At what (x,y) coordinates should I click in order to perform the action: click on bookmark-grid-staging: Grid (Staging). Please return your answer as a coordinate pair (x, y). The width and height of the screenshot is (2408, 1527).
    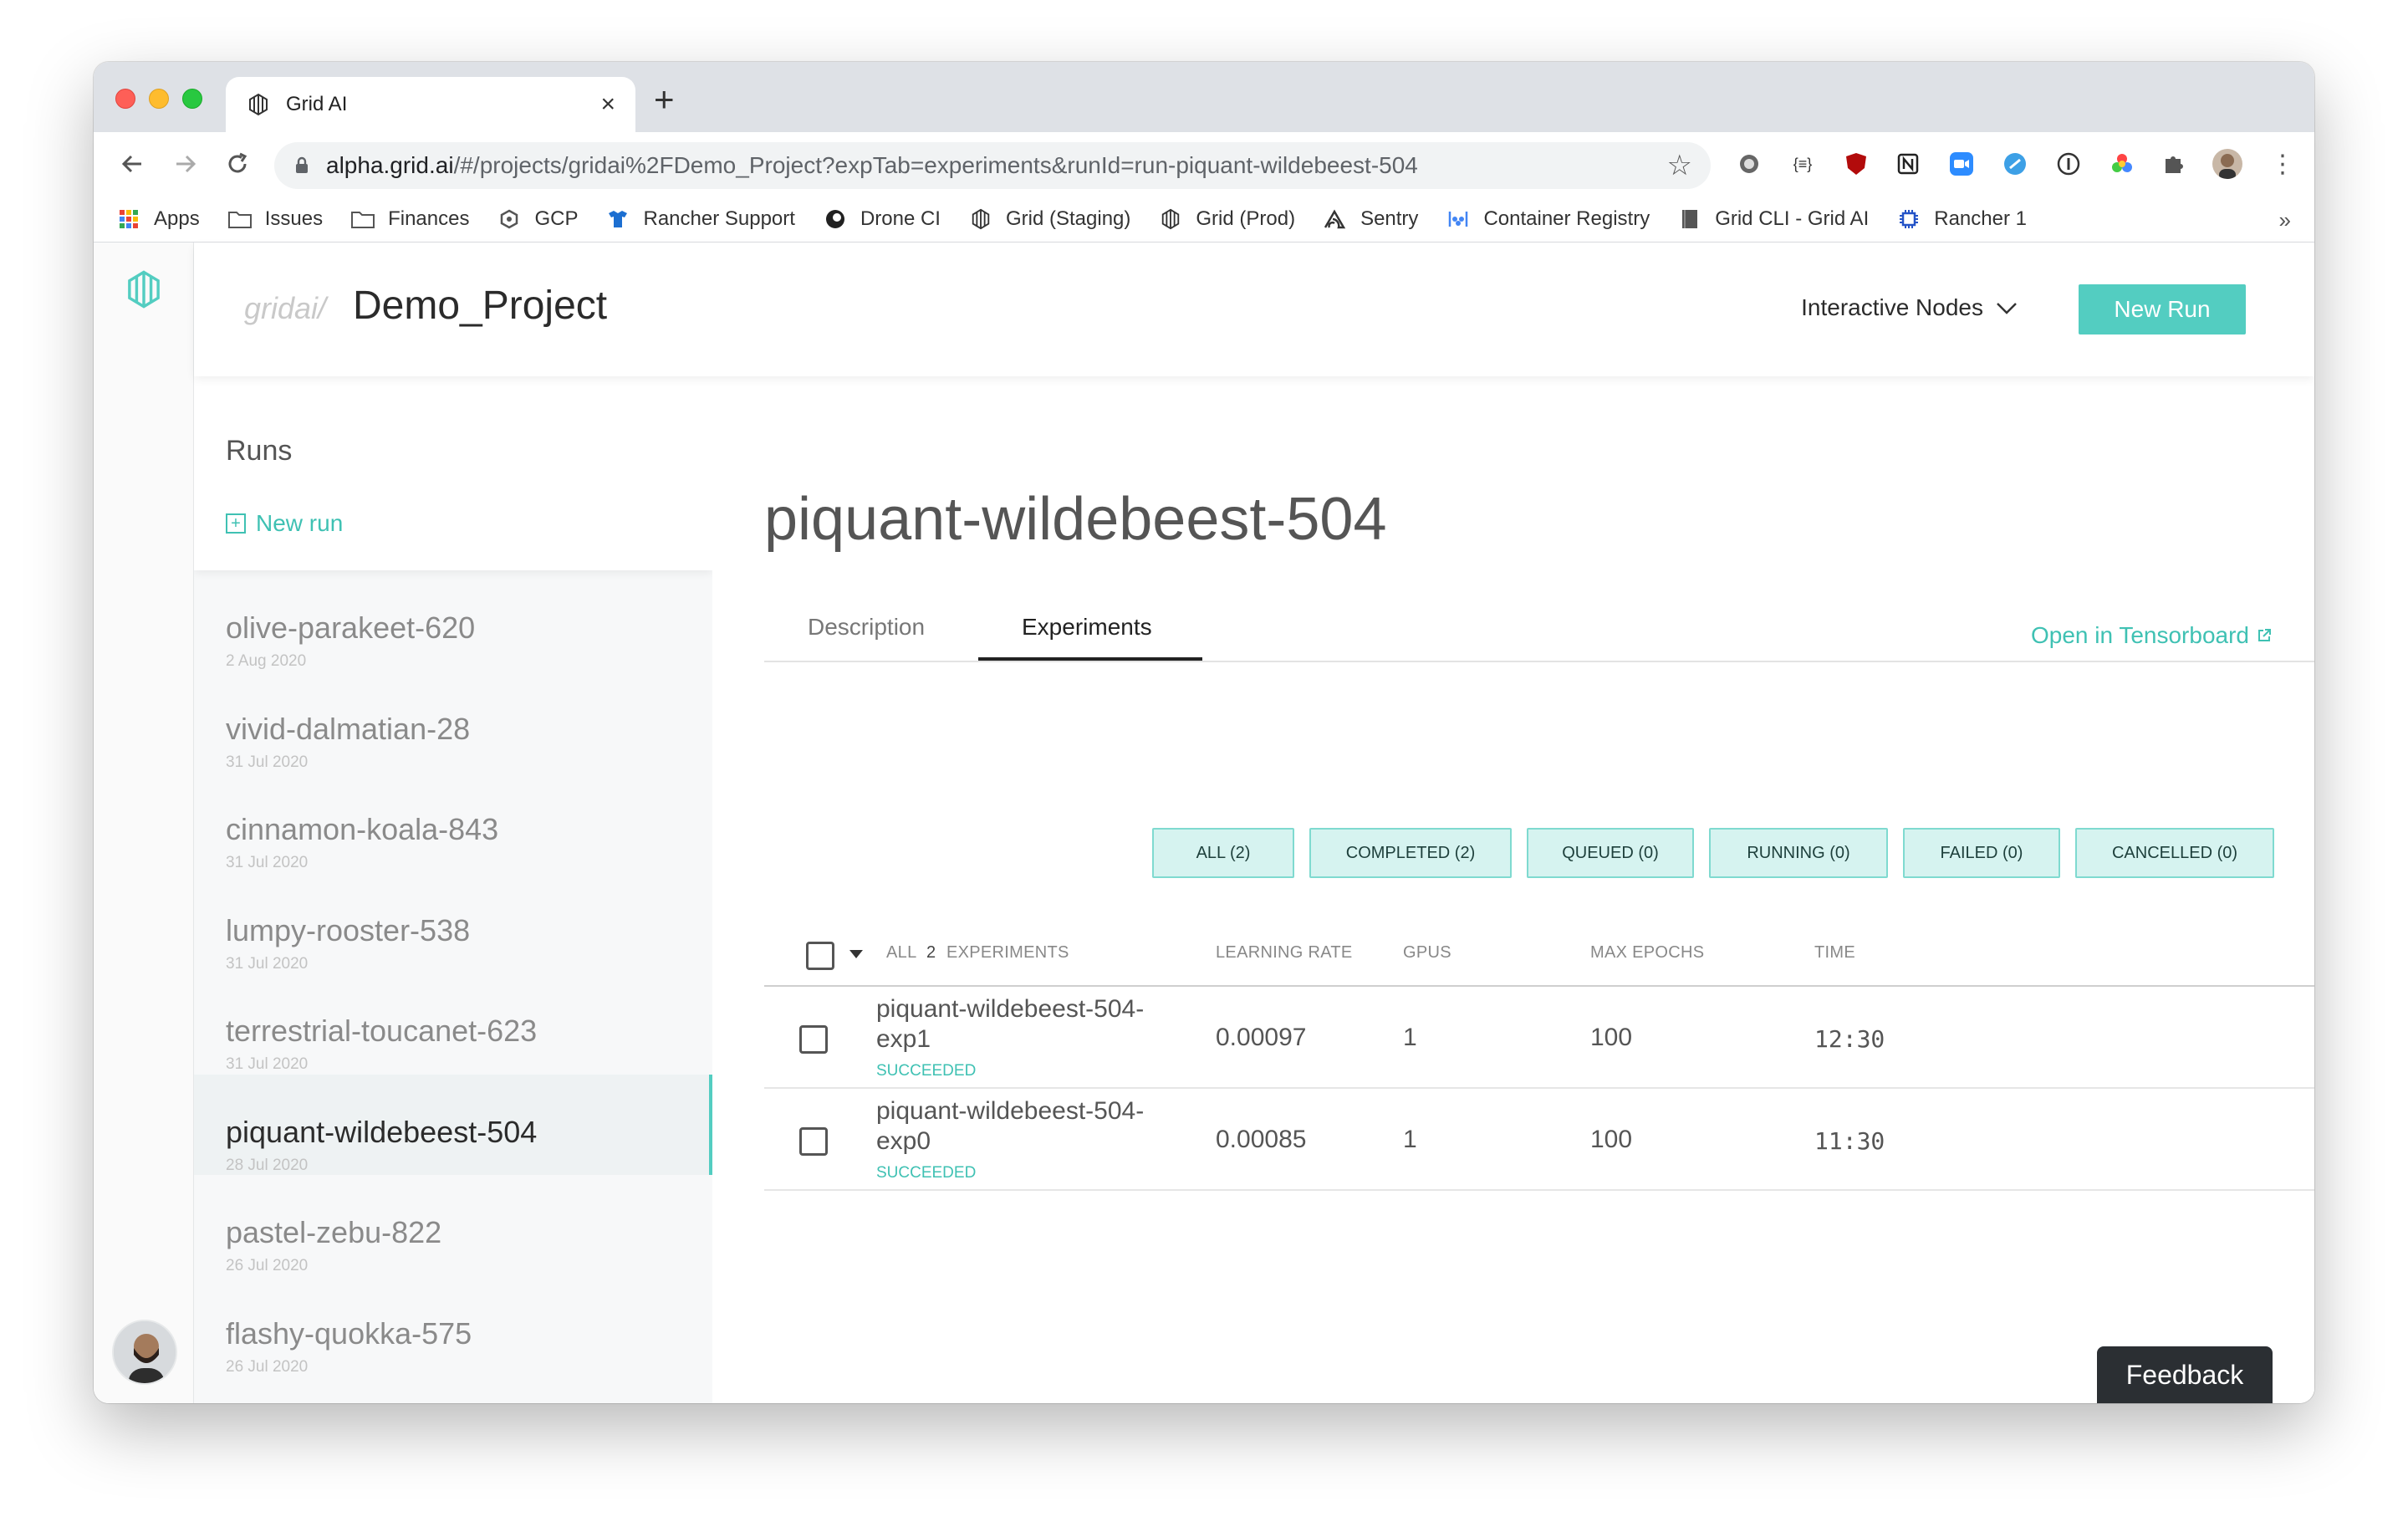
    Looking at the image, I should click on (1050, 219).